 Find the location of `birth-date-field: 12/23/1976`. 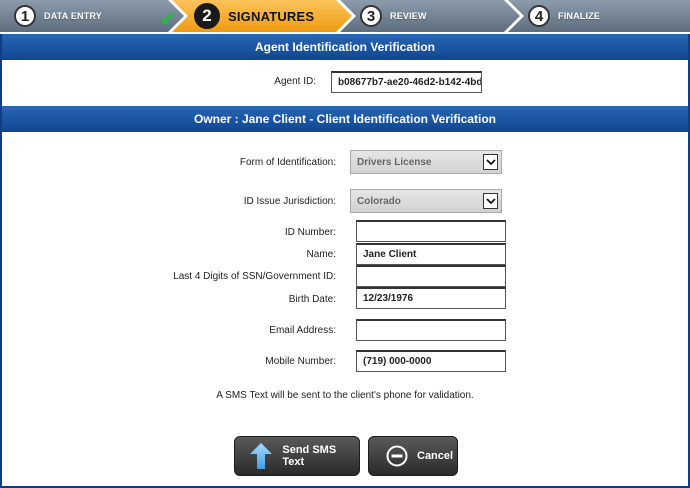

birth-date-field: 12/23/1976 is located at coordinates (431, 298).